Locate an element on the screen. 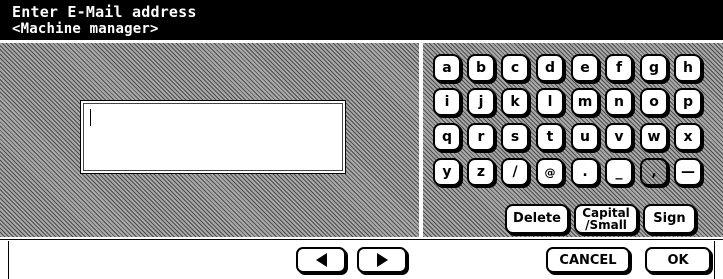 The image size is (723, 279). screen-subtitle: <Machine manager> is located at coordinates (85, 29).